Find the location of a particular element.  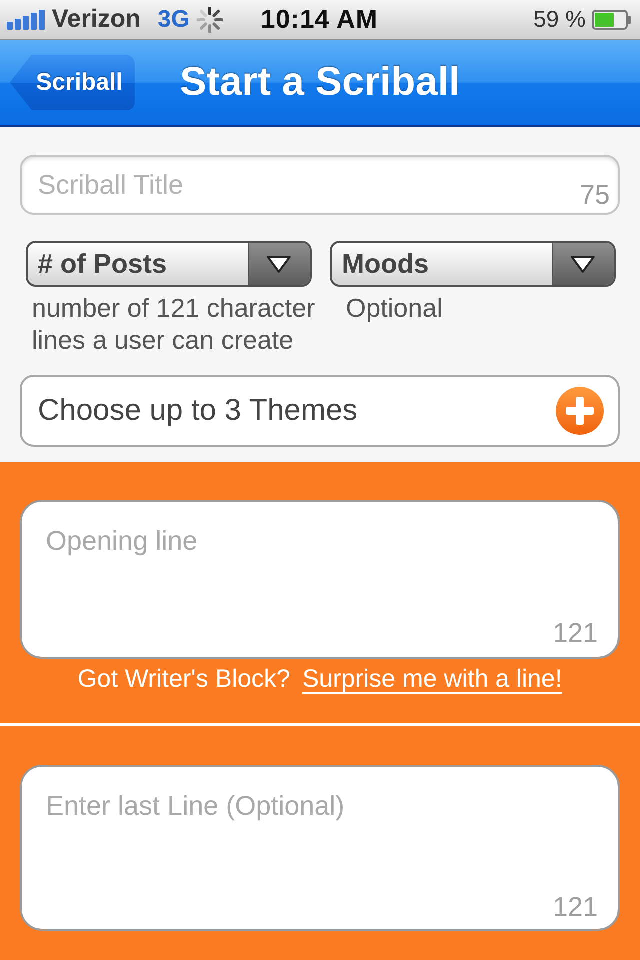

screen-title: Start a Scriball is located at coordinates (320, 82).